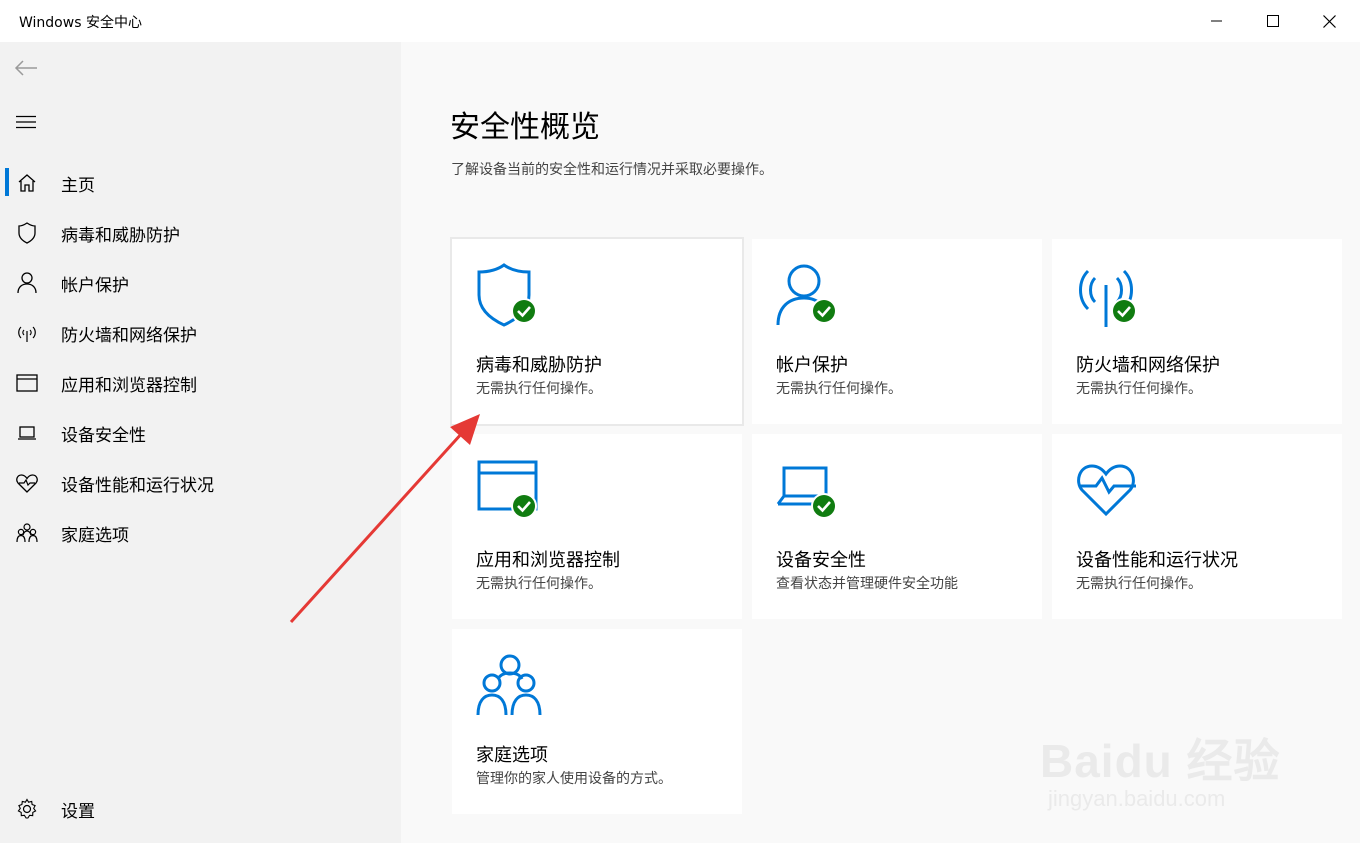 The image size is (1360, 843). Describe the element at coordinates (103, 436) in the screenshot. I see `sidebar-item-label: 设备安全性` at that location.